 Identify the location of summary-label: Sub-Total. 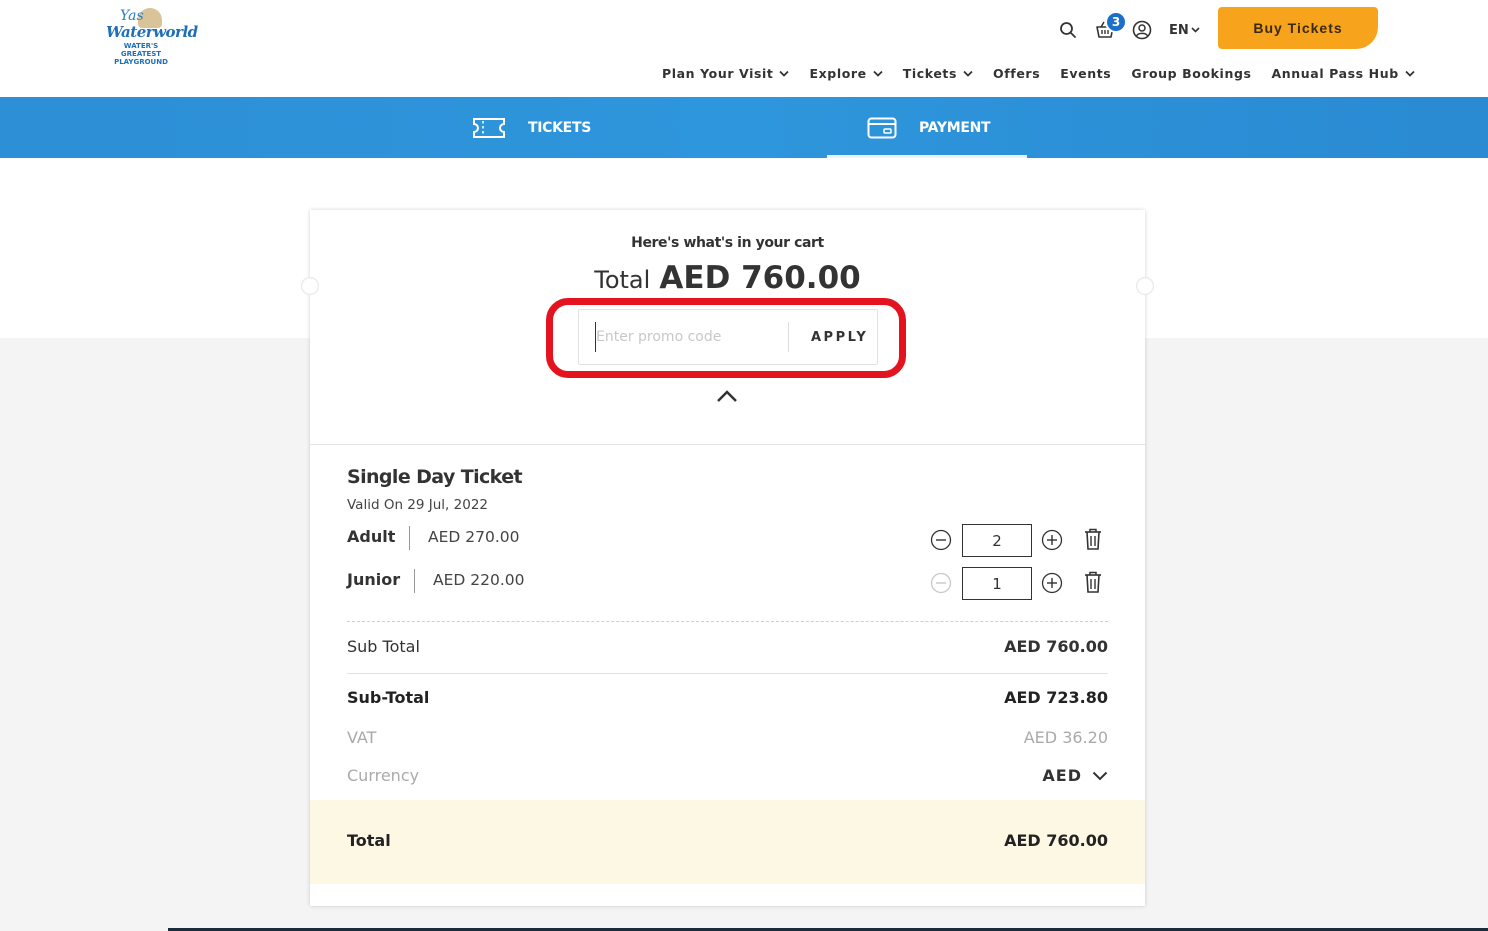
(388, 697).